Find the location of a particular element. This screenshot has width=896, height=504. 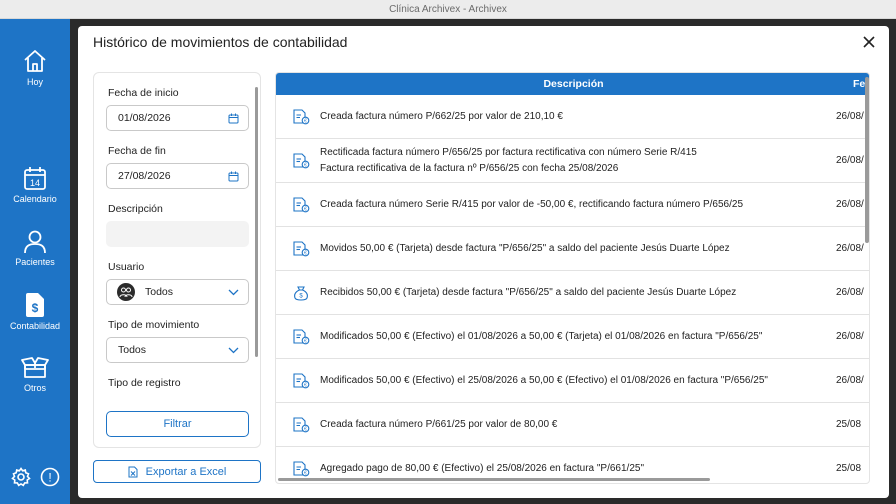

calendar-day-number: 14 is located at coordinates (35, 183).